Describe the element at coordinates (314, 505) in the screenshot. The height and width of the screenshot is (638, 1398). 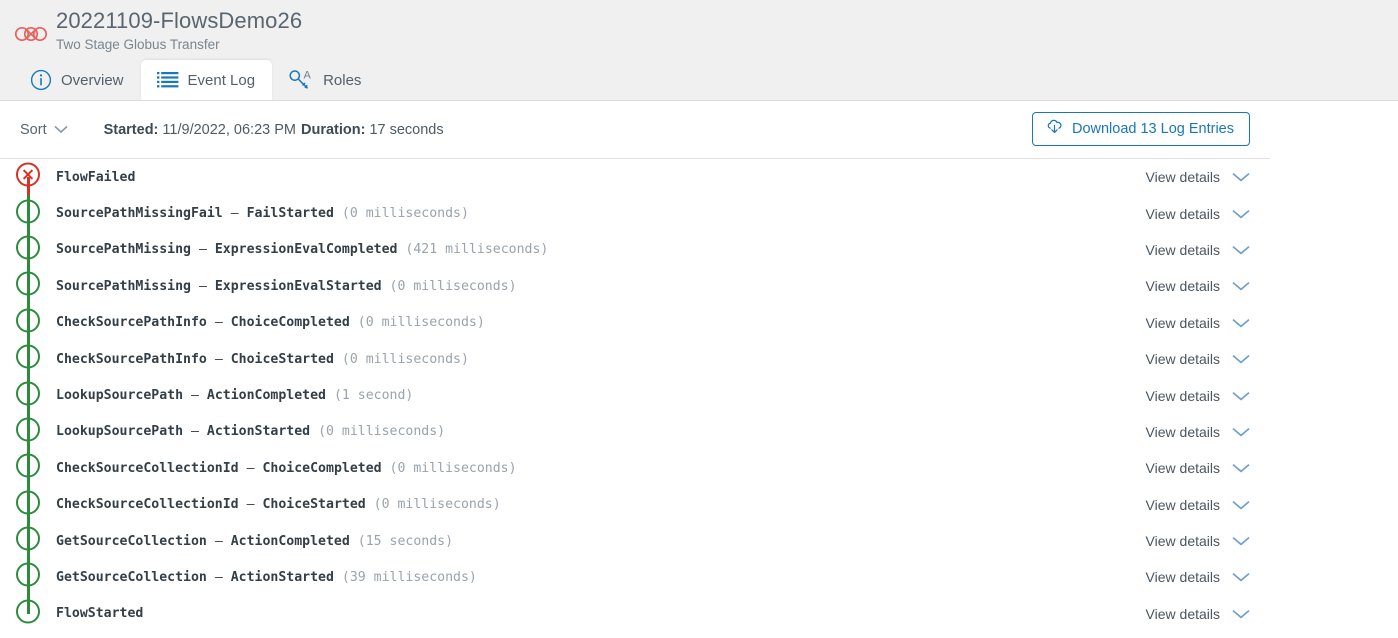
I see `log-entry-event: ChoiceStarted` at that location.